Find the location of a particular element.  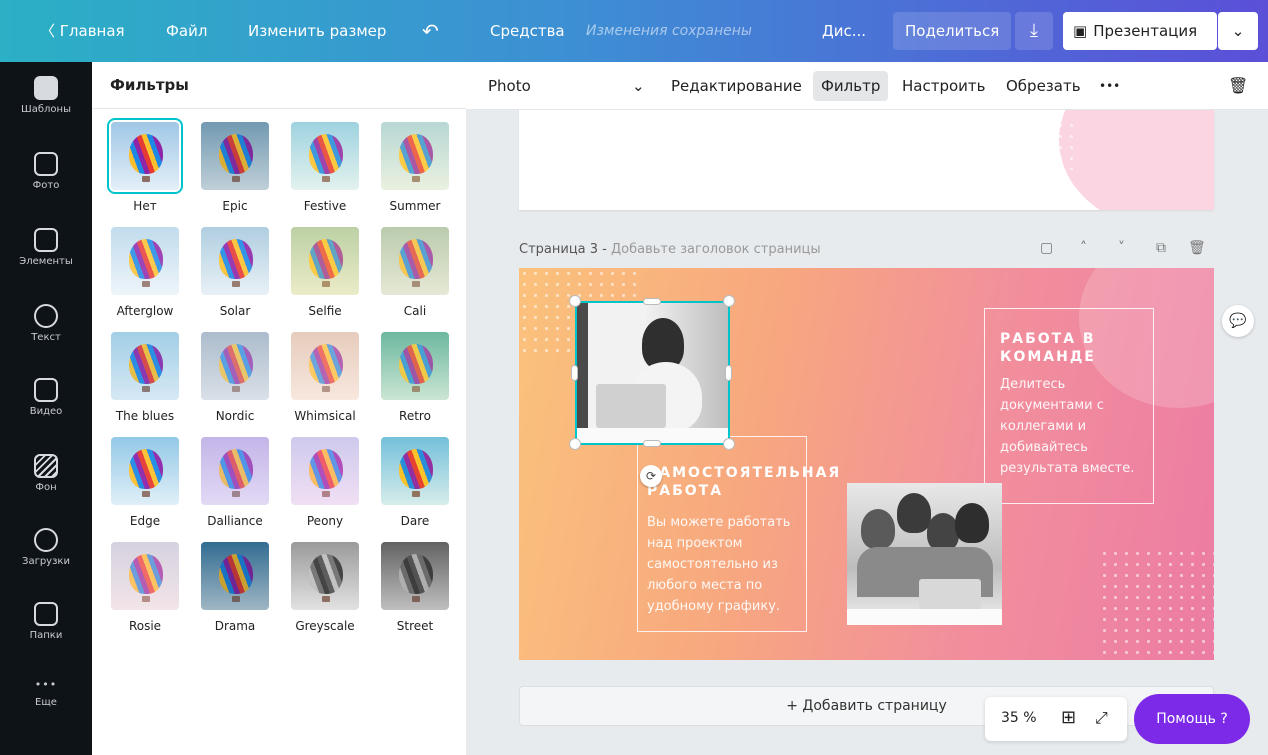

rail-item-video: Видео is located at coordinates (46, 397).